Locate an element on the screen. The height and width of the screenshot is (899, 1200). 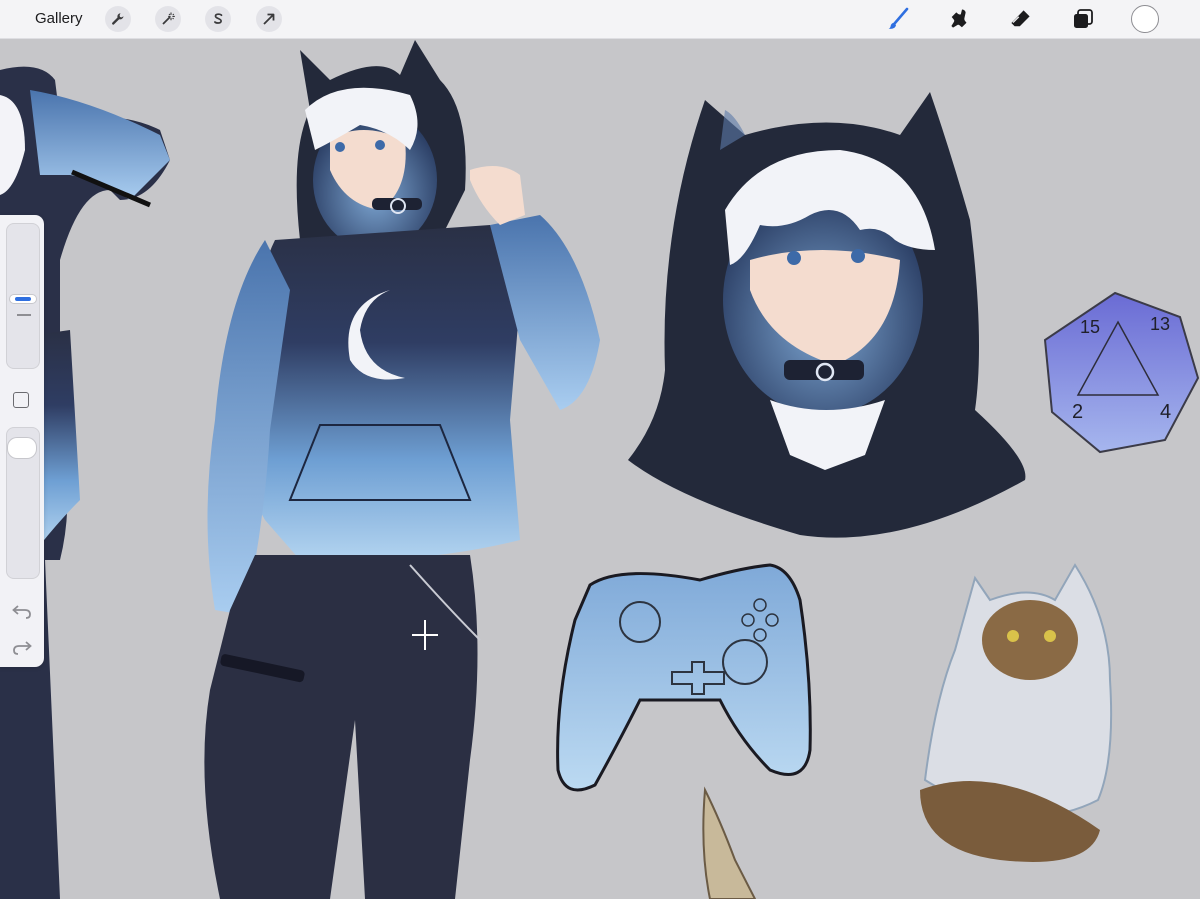
undo-icon is located at coordinates (22, 611).